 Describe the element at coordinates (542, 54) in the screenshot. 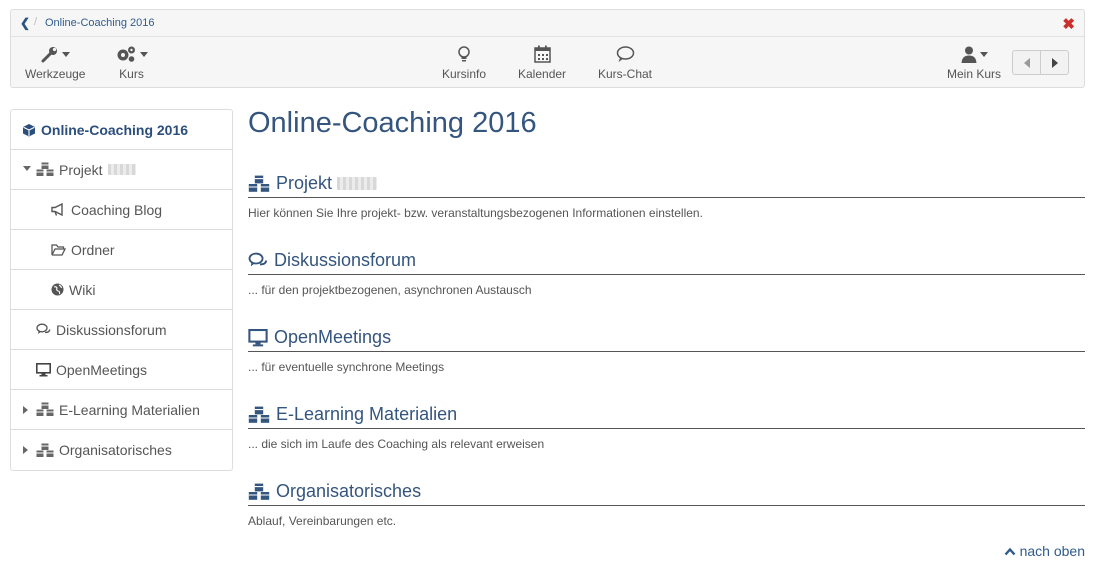

I see `calendar-icon` at that location.